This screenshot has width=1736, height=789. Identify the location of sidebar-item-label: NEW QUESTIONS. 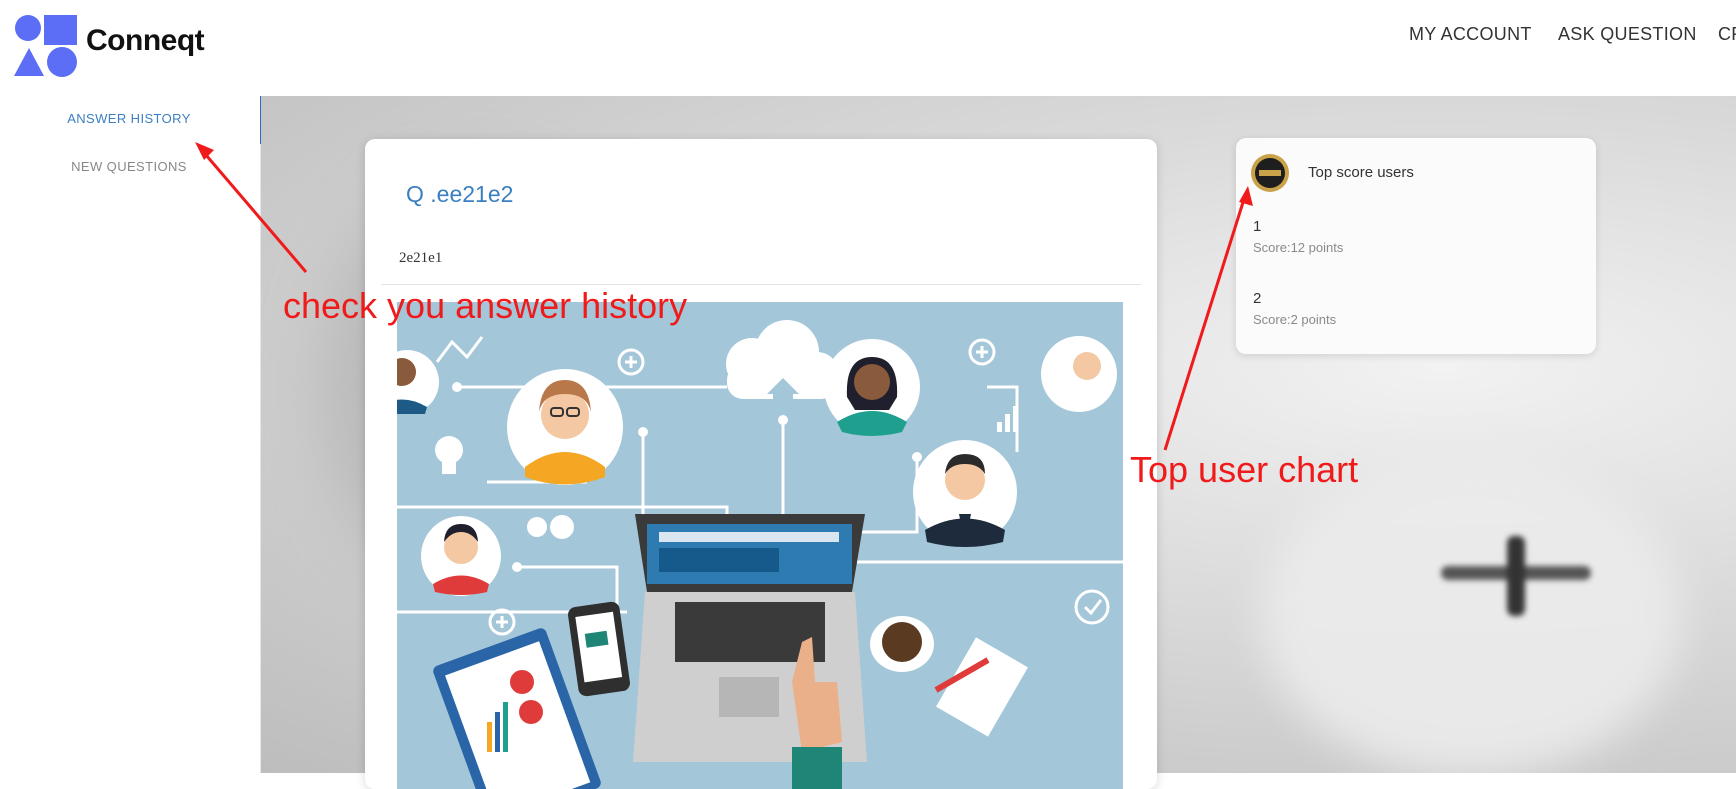
(129, 166).